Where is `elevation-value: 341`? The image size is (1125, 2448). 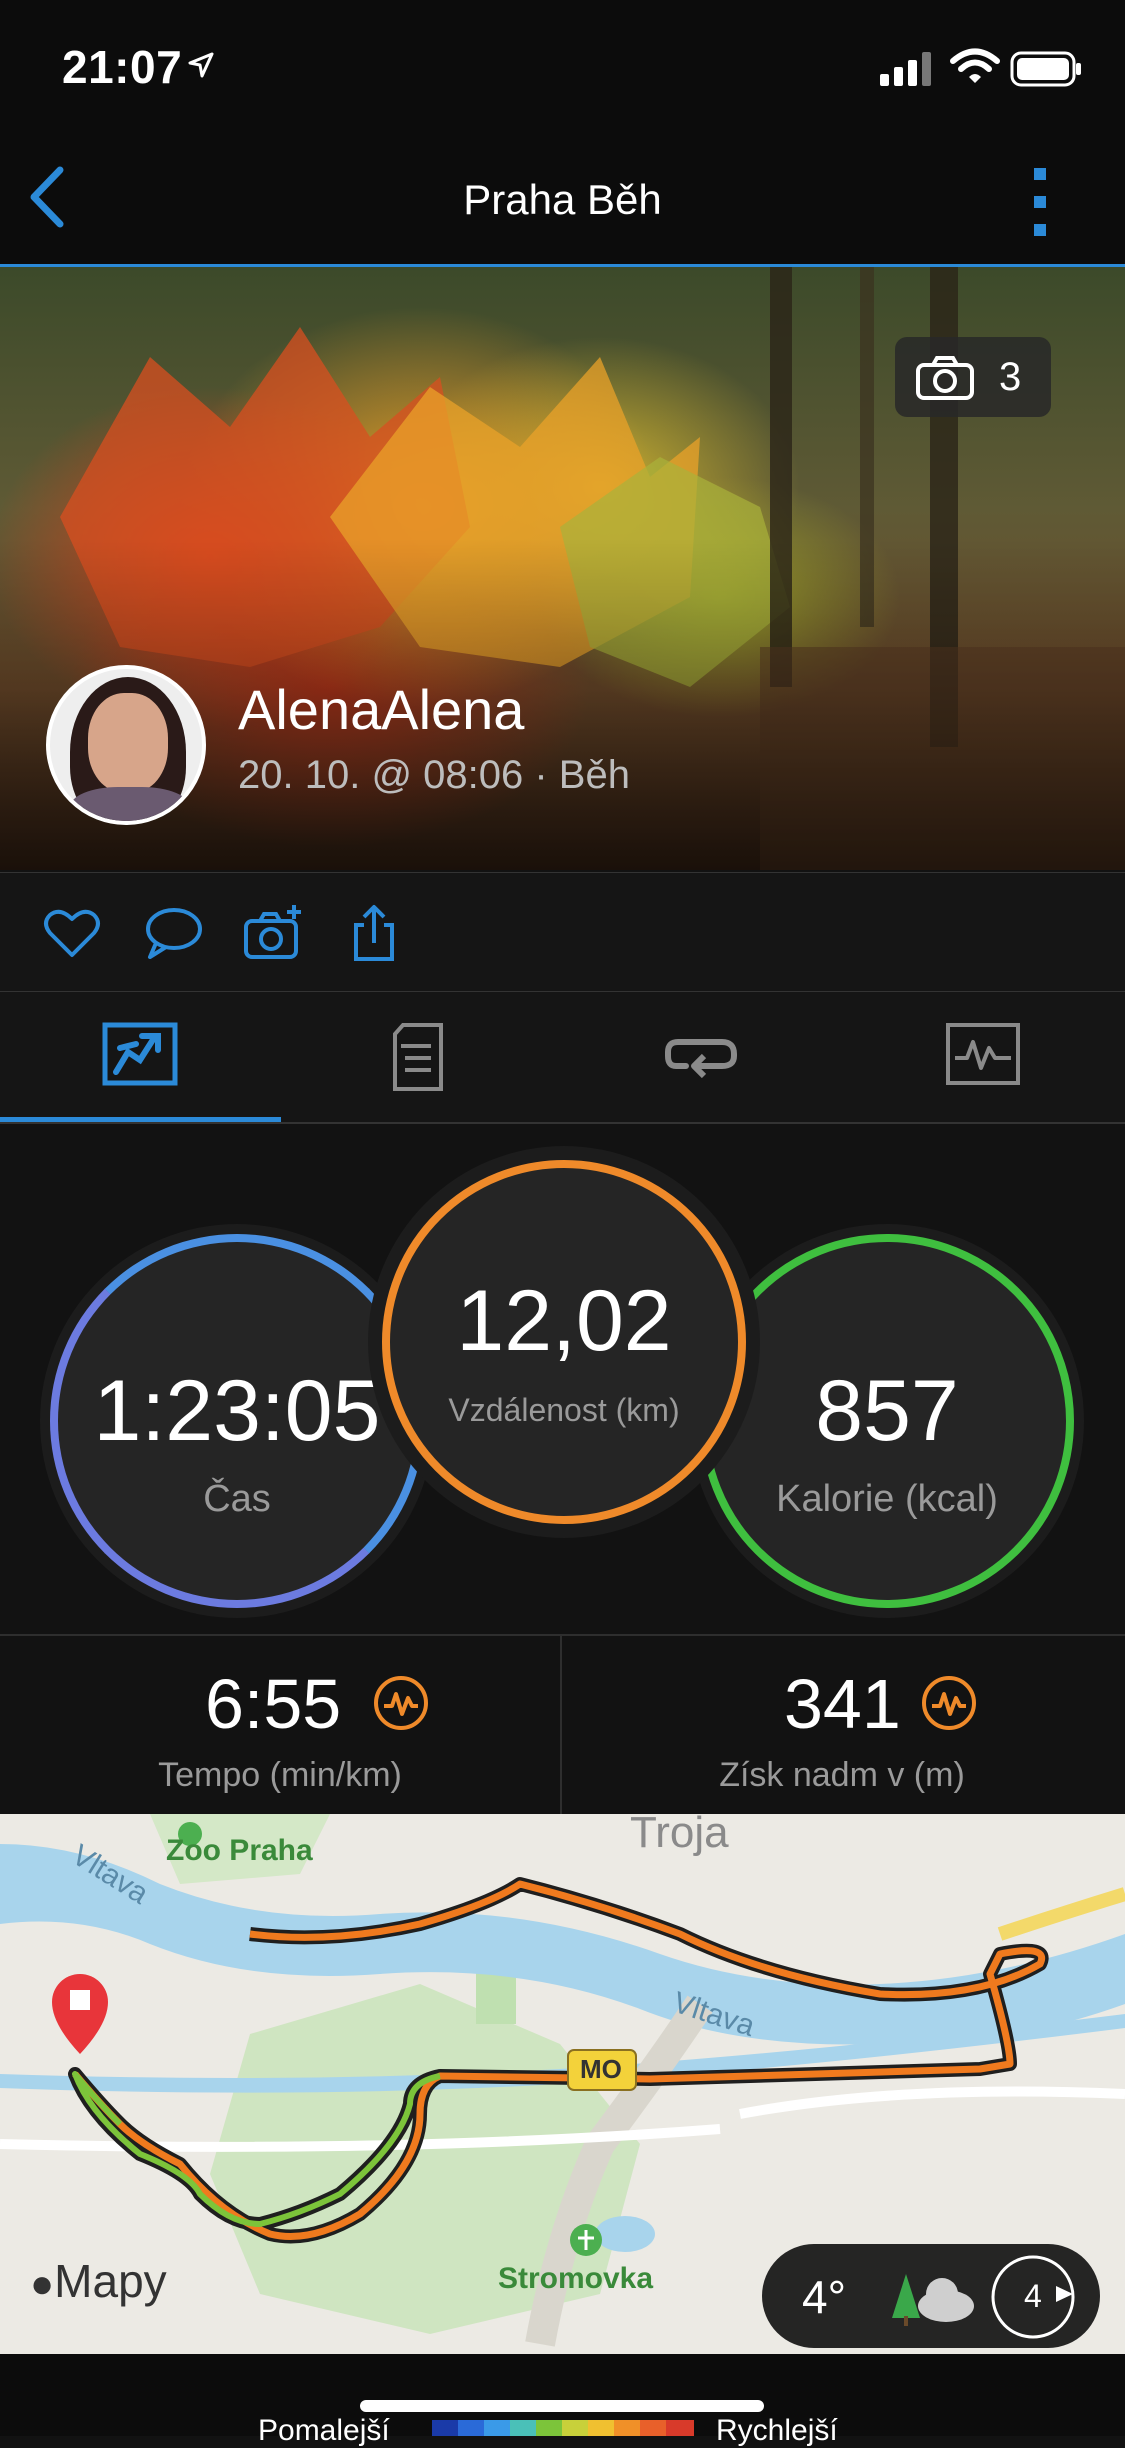 elevation-value: 341 is located at coordinates (842, 1704).